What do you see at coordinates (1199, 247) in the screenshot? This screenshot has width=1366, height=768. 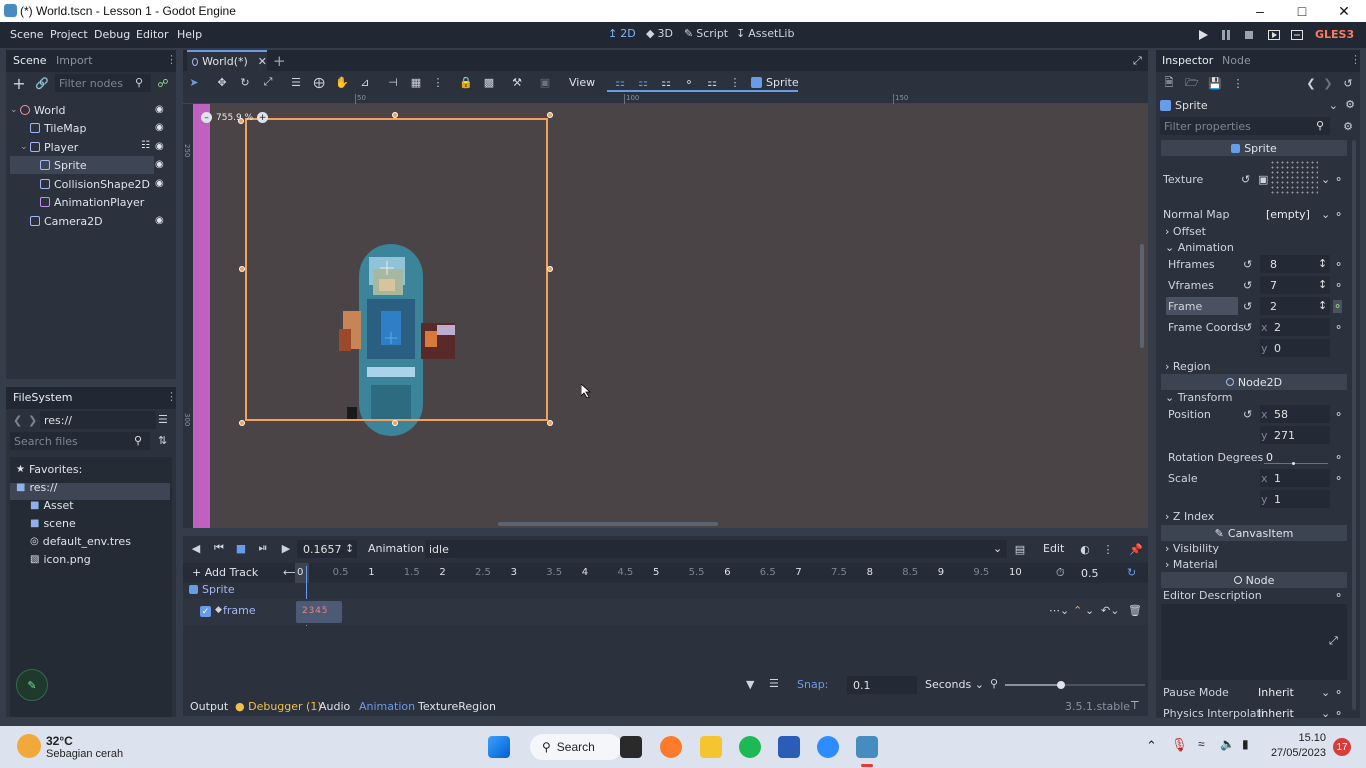 I see `animation-section: ⌄ Animation` at bounding box center [1199, 247].